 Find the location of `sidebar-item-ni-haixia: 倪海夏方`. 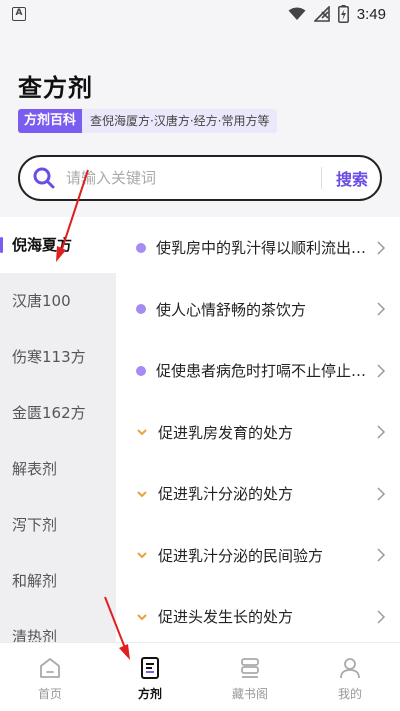

sidebar-item-ni-haixia: 倪海夏方 is located at coordinates (58, 245).